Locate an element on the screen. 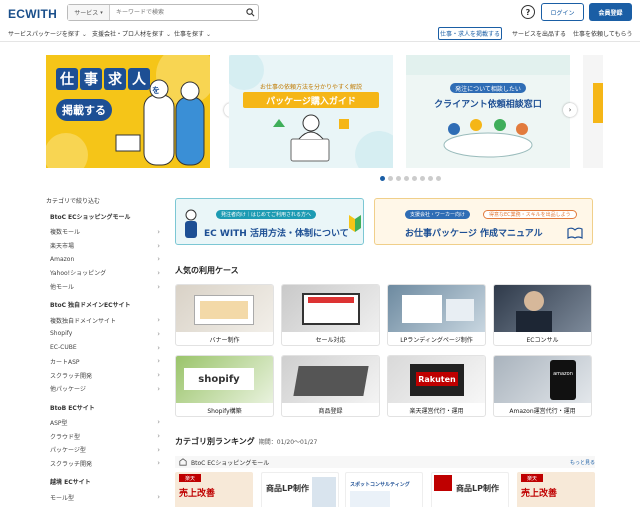 This screenshot has width=640, height=507. case-card: Rakuten 楽天運営代行・運用 is located at coordinates (436, 386).